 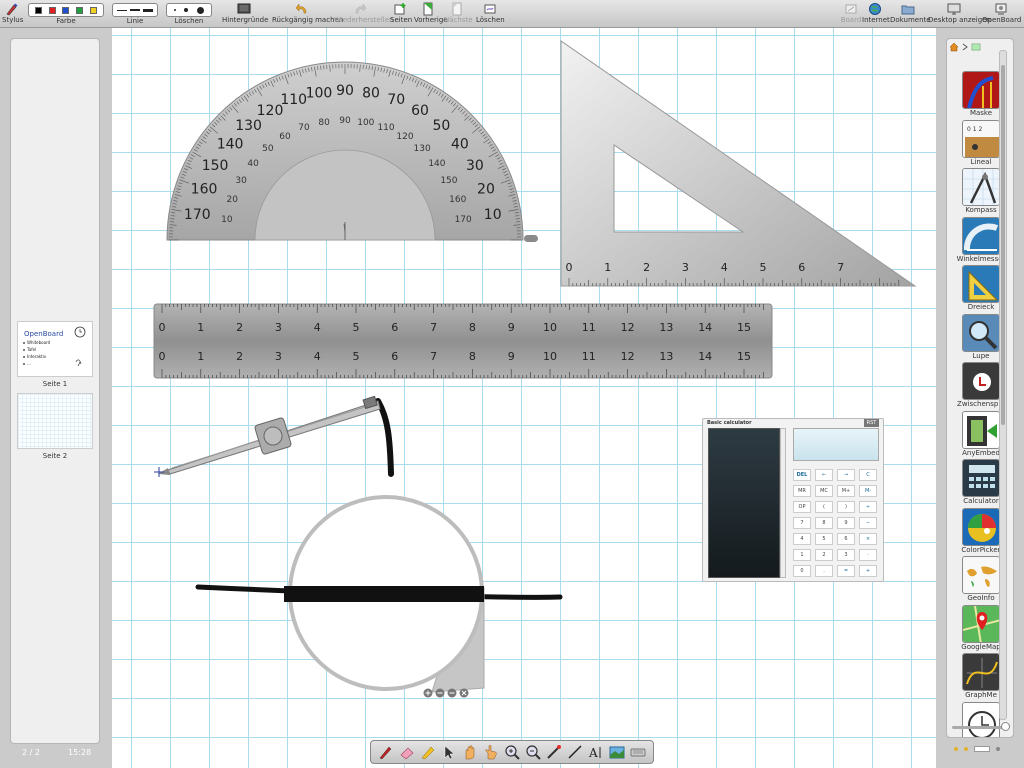 What do you see at coordinates (981, 90) in the screenshot?
I see `mask-icon` at bounding box center [981, 90].